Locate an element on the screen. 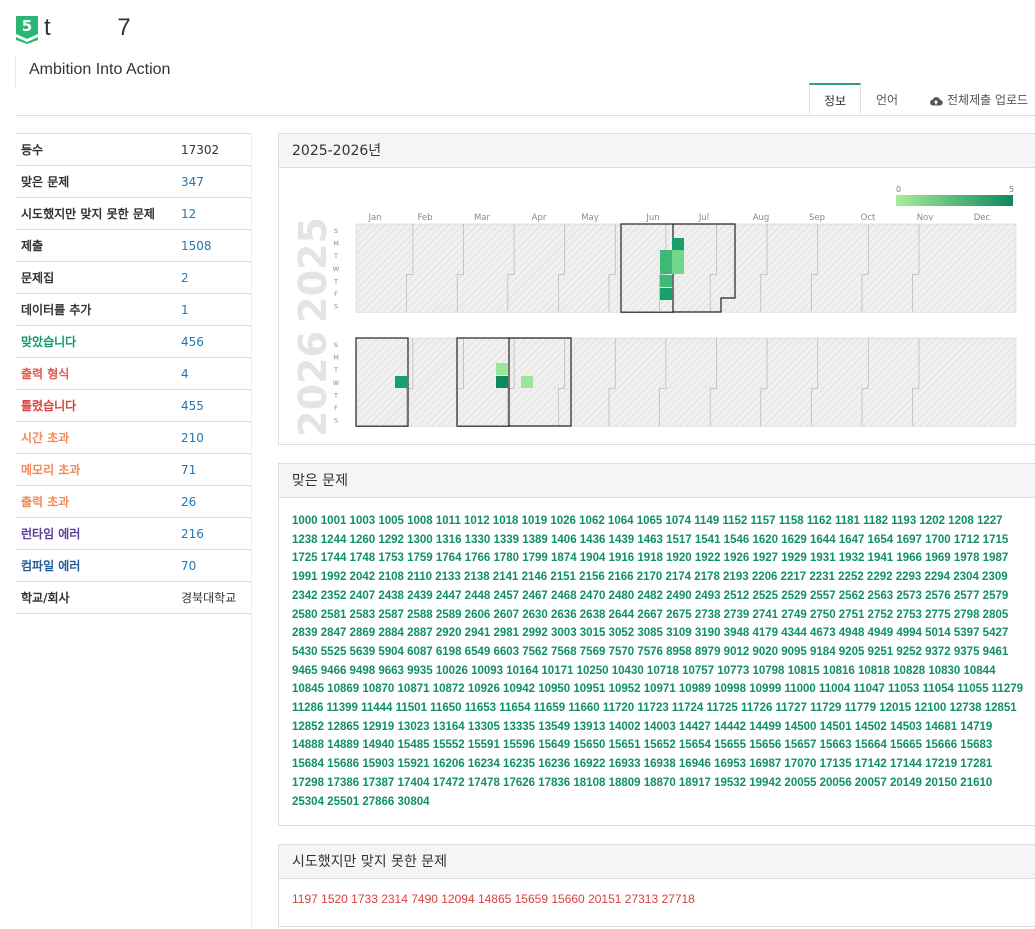  stats-label: 문제집 is located at coordinates (95, 277).